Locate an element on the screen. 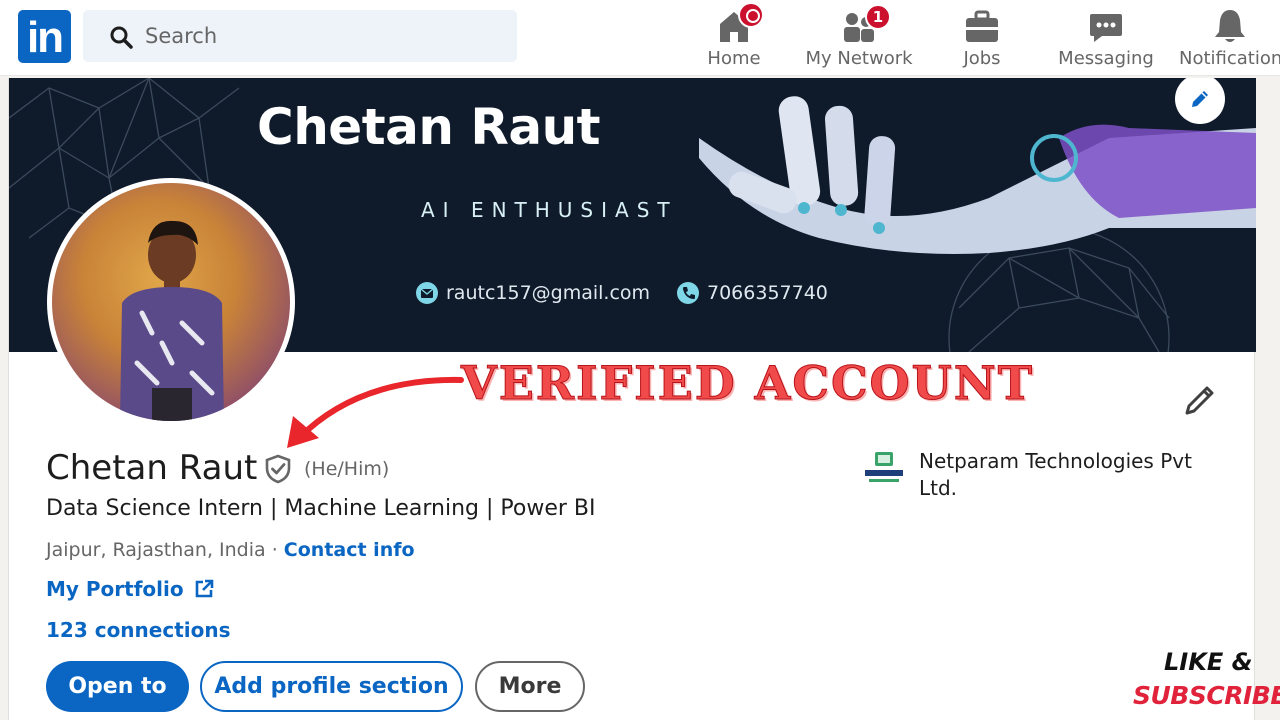  briefcase-icon is located at coordinates (982, 26).